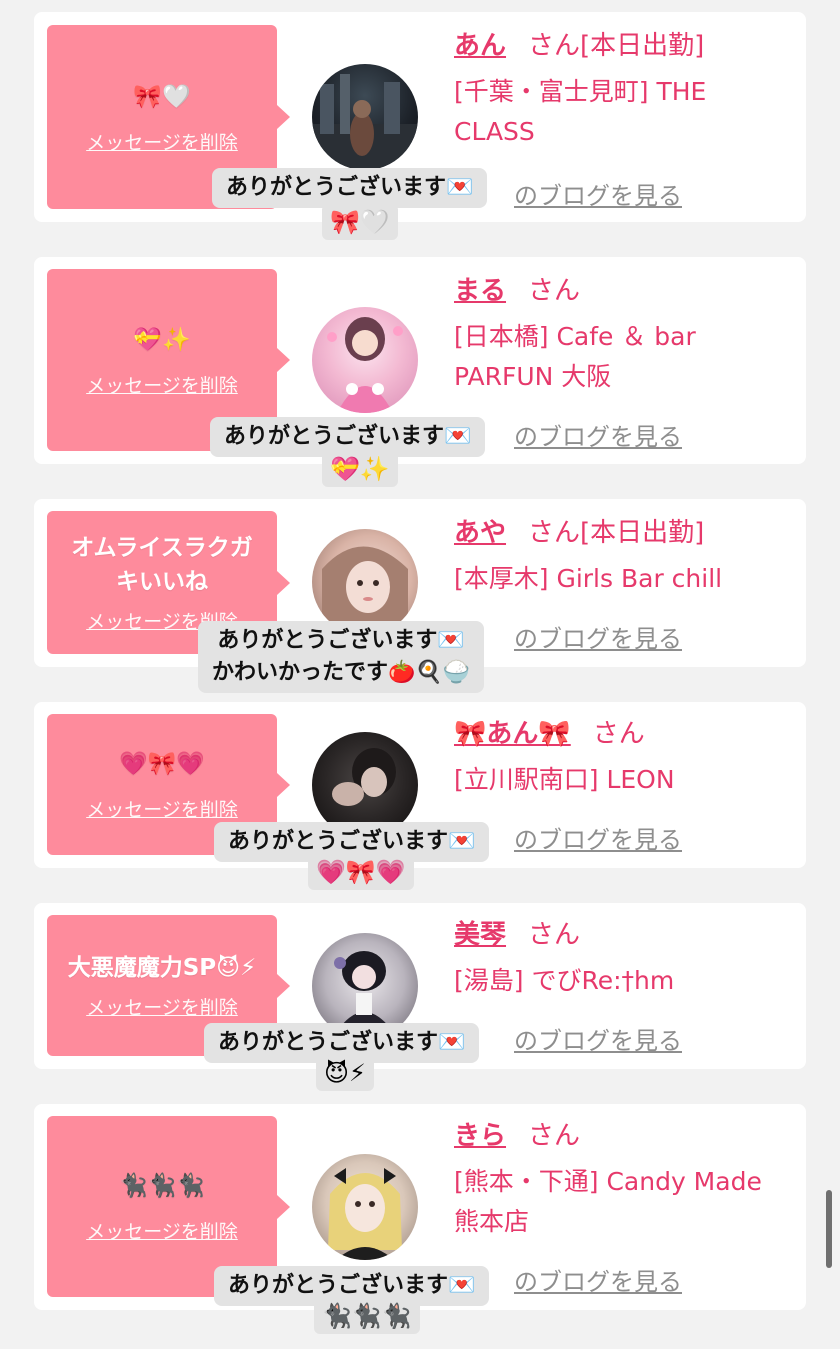  I want to click on message-text: オムライスラクガキいいね, so click(162, 565).